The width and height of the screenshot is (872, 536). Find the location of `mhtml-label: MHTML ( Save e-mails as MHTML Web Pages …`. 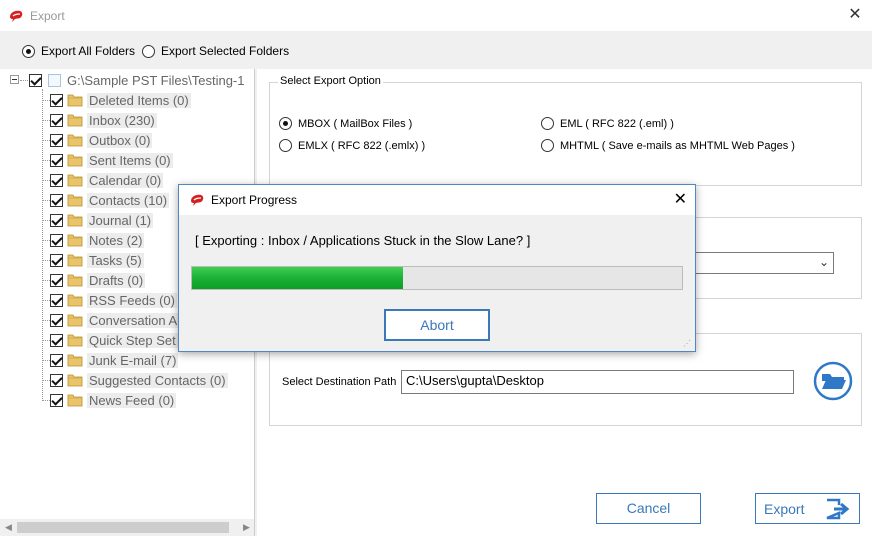

mhtml-label: MHTML ( Save e-mails as MHTML Web Pages … is located at coordinates (677, 145).